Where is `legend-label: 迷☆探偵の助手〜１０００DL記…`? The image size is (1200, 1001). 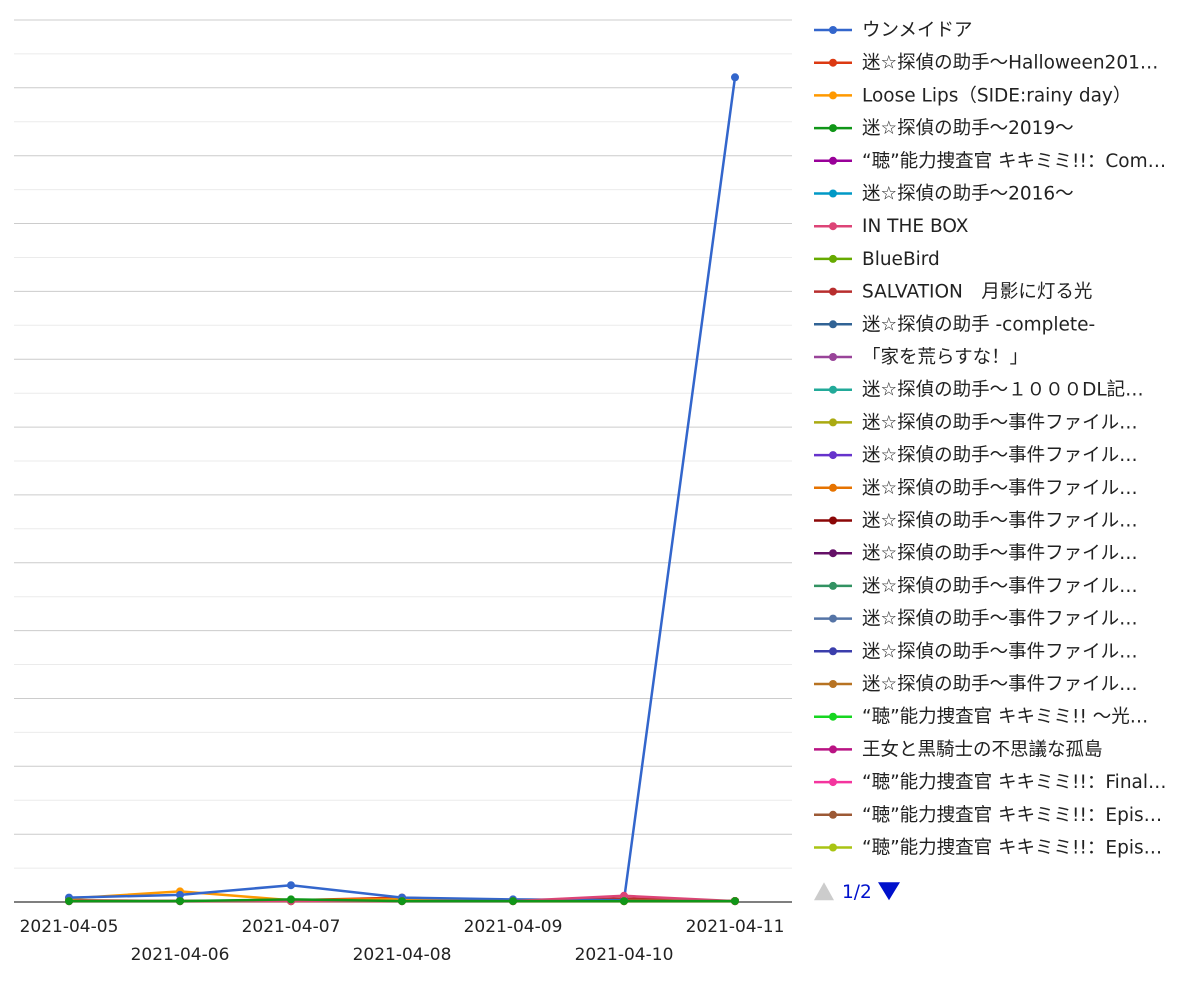
legend-label: 迷☆探偵の助手〜１０００DL記… is located at coordinates (1003, 390).